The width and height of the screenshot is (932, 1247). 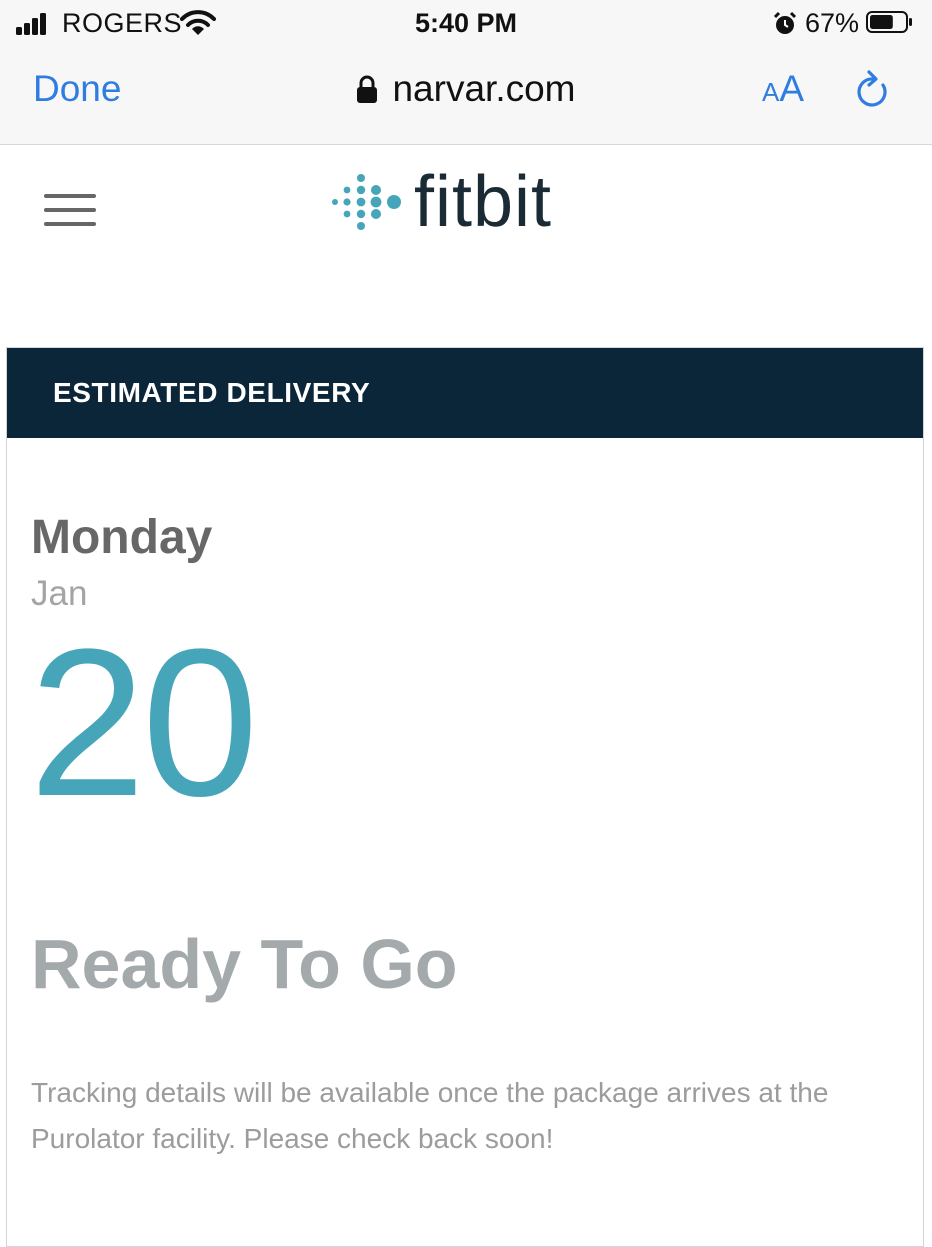 What do you see at coordinates (771, 92) in the screenshot?
I see `text-size-small-a: A` at bounding box center [771, 92].